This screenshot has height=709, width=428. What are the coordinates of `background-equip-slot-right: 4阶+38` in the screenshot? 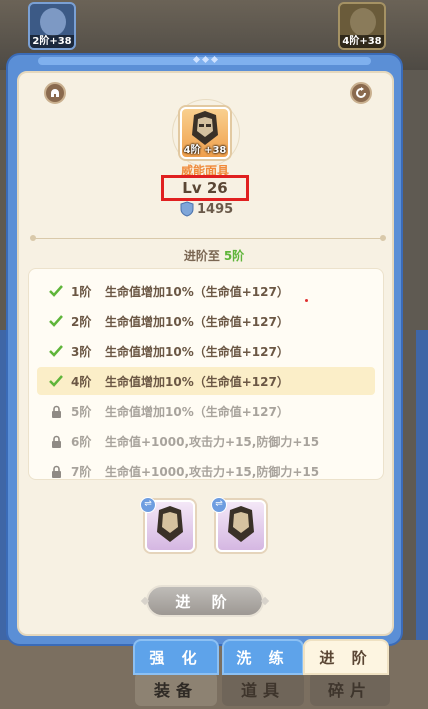 It's located at (362, 26).